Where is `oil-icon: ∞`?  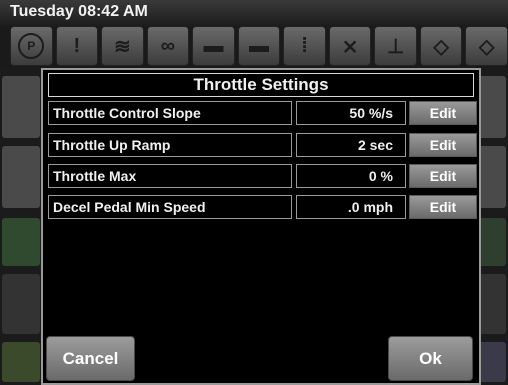 oil-icon: ∞ is located at coordinates (168, 46).